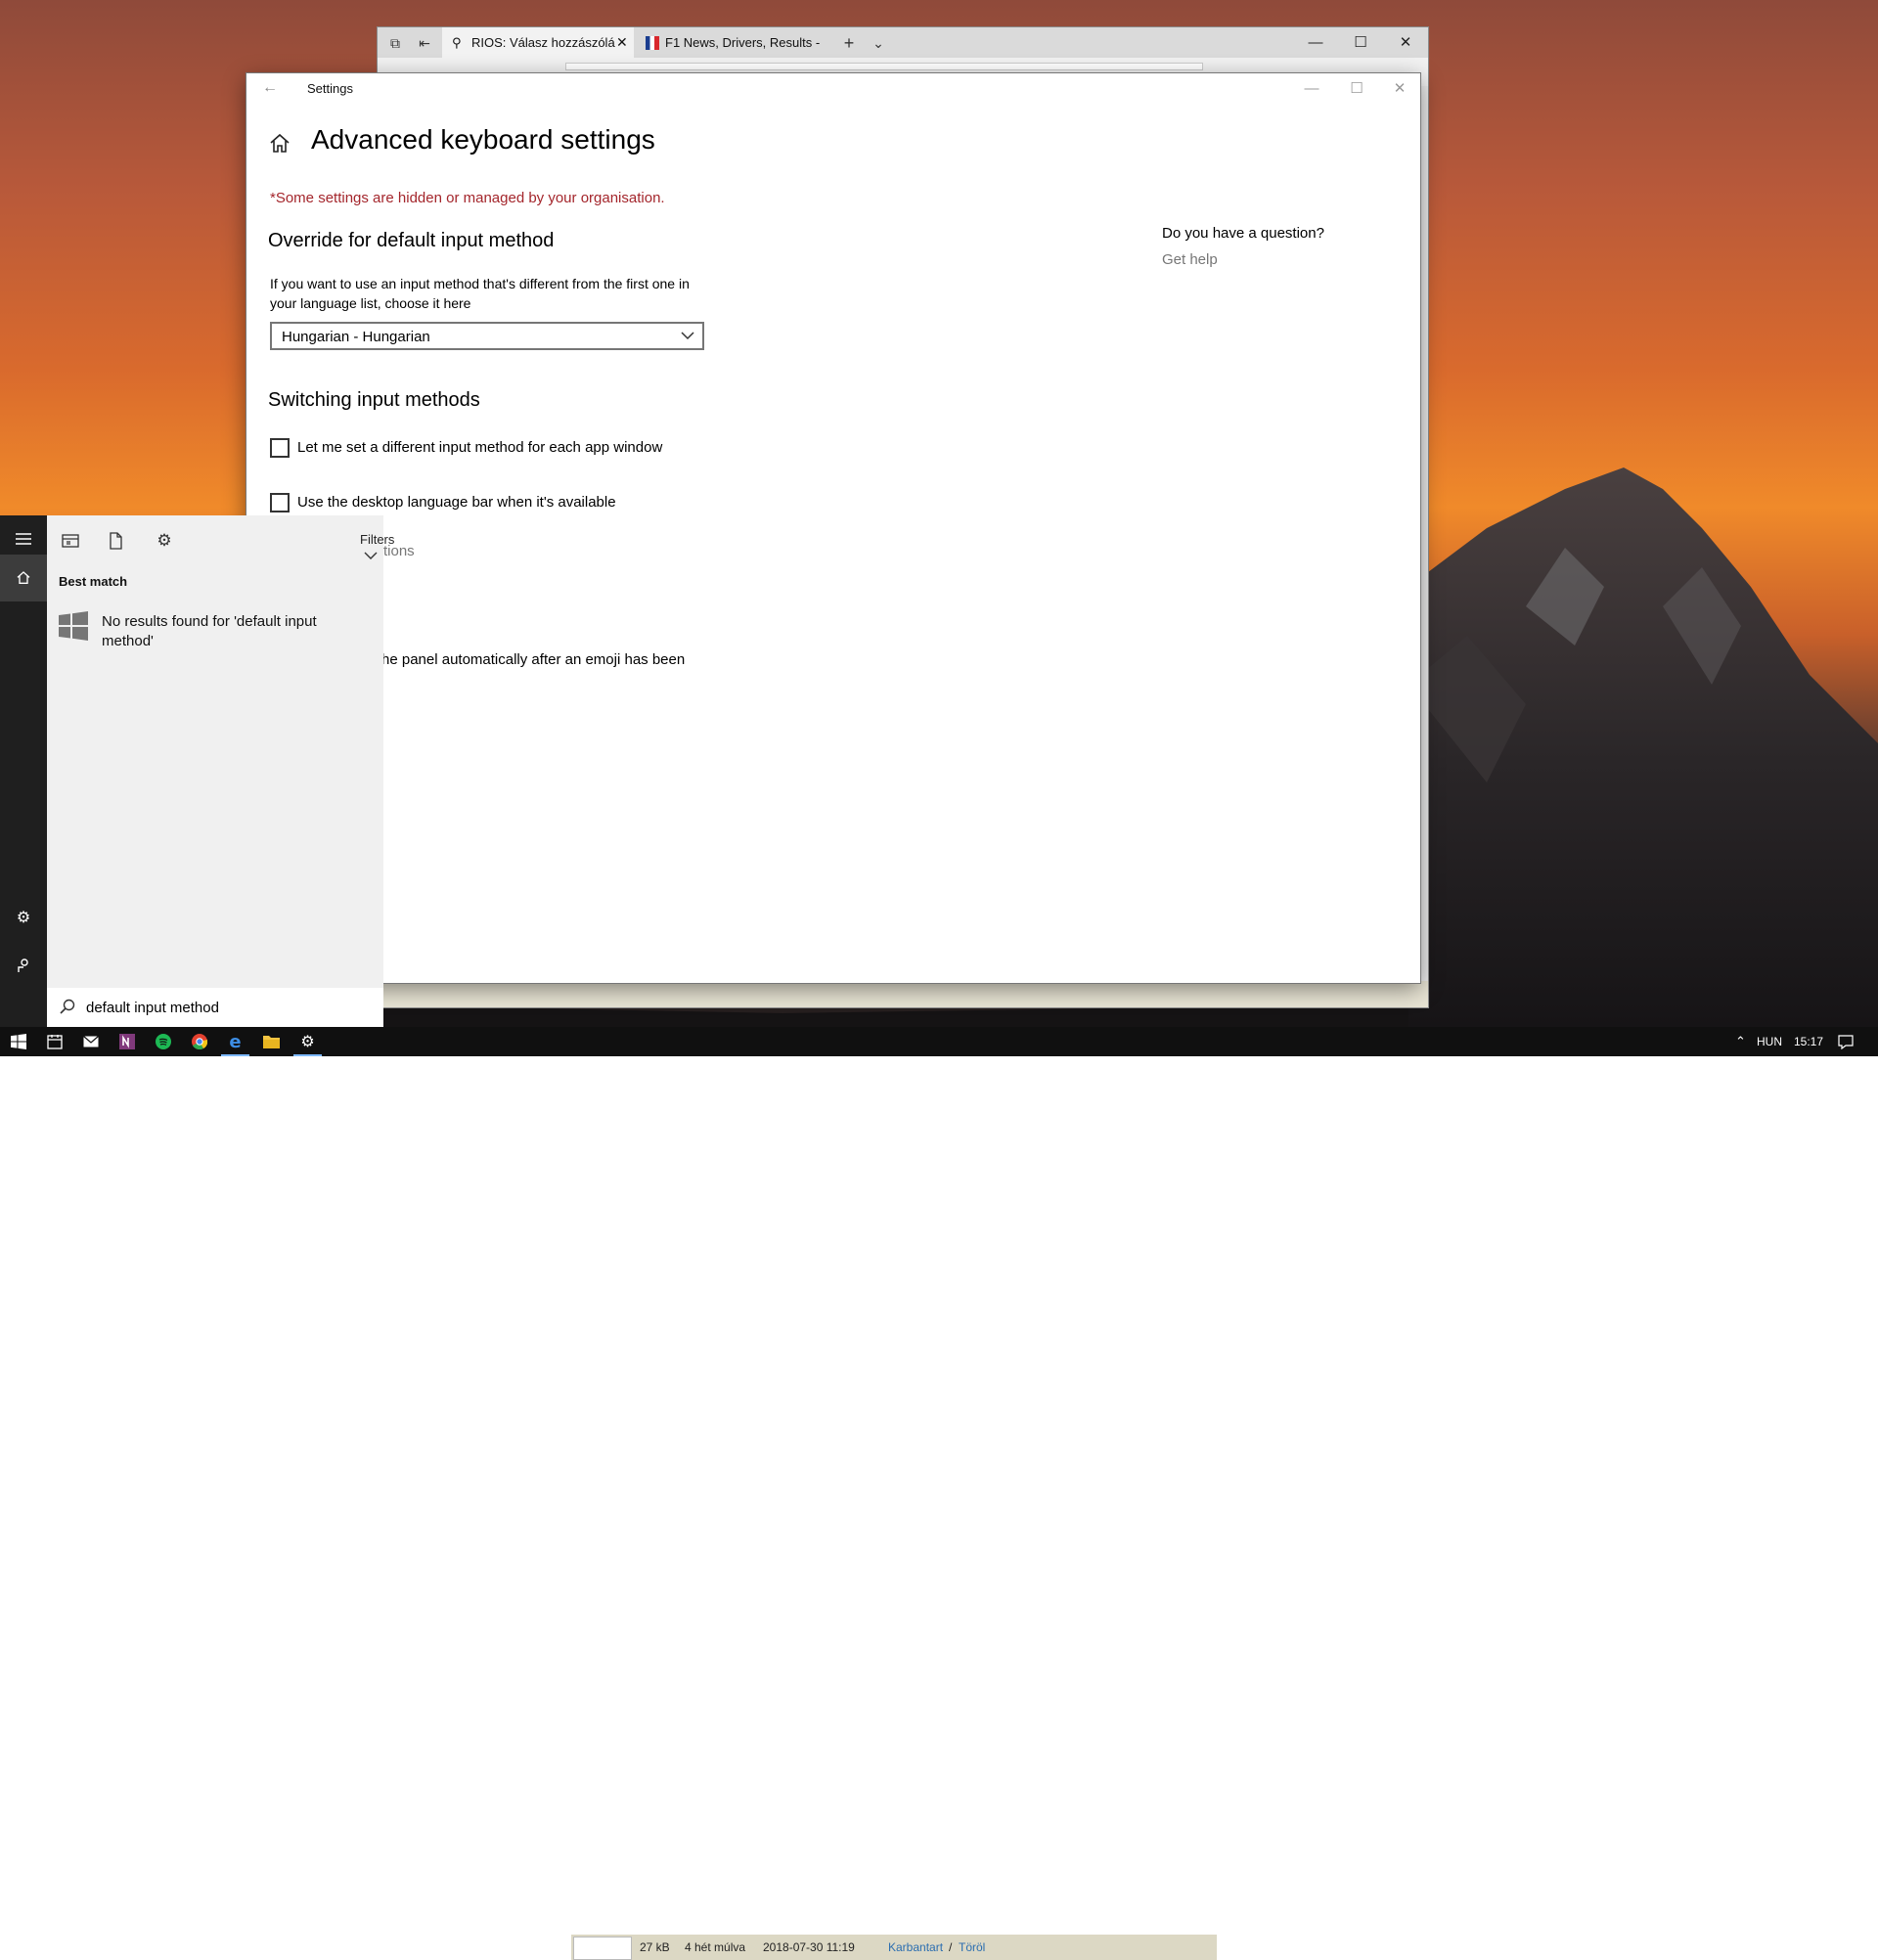  Describe the element at coordinates (220, 540) in the screenshot. I see `search-filter-bar: ⚙ Filters` at that location.